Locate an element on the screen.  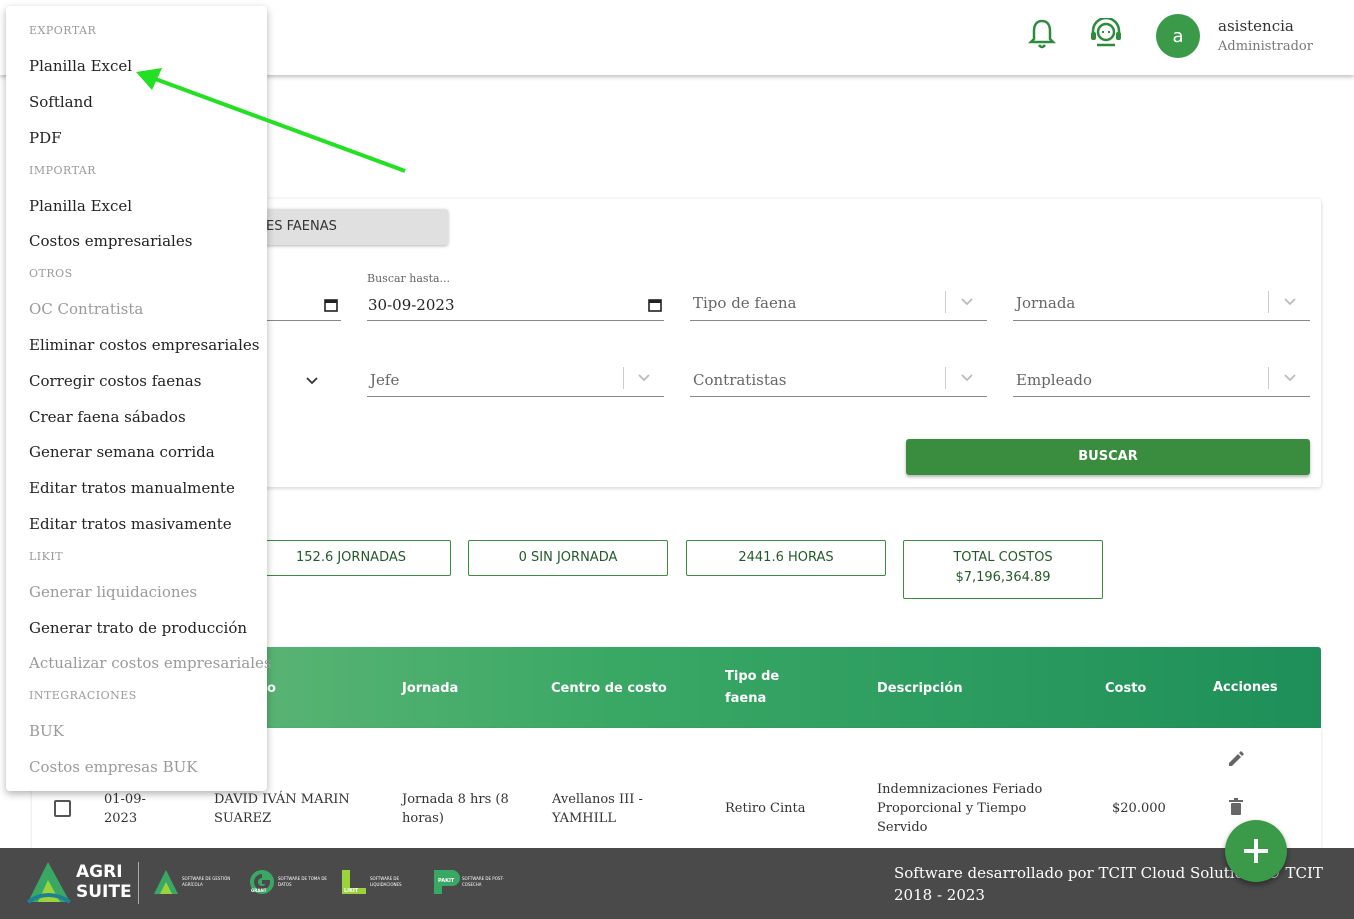
th-centro-costo: Centro de costo is located at coordinates (609, 688).